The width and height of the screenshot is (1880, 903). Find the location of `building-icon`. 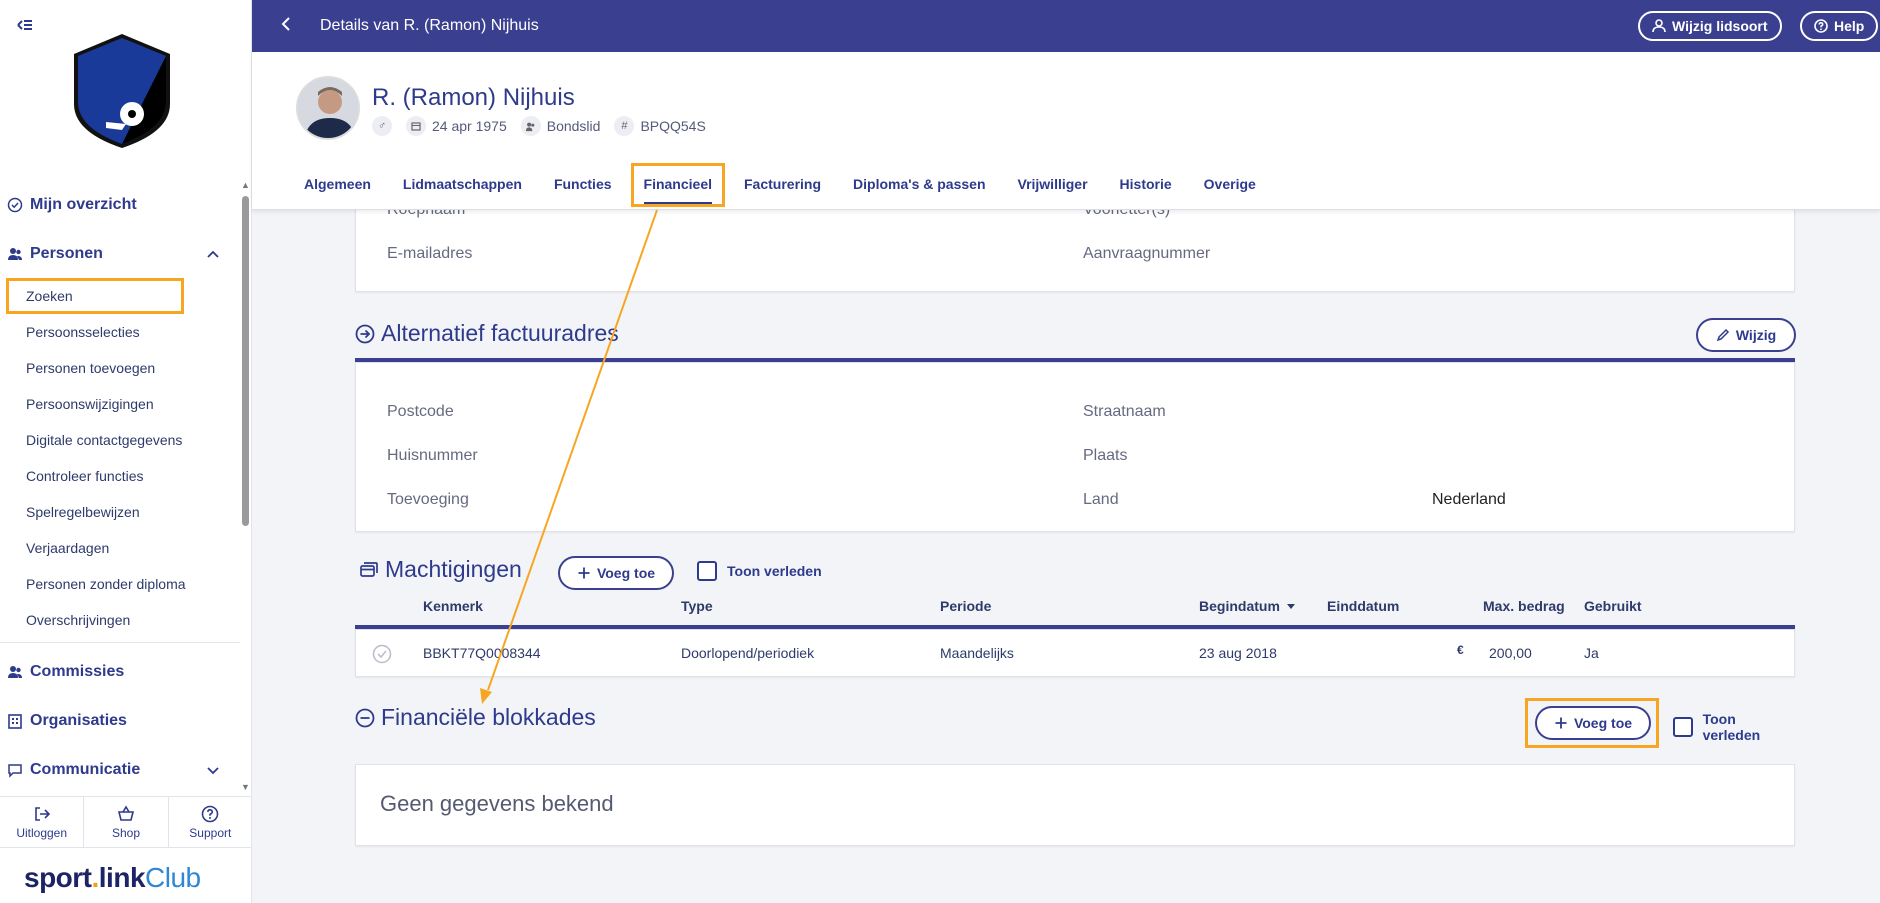

building-icon is located at coordinates (15, 721).